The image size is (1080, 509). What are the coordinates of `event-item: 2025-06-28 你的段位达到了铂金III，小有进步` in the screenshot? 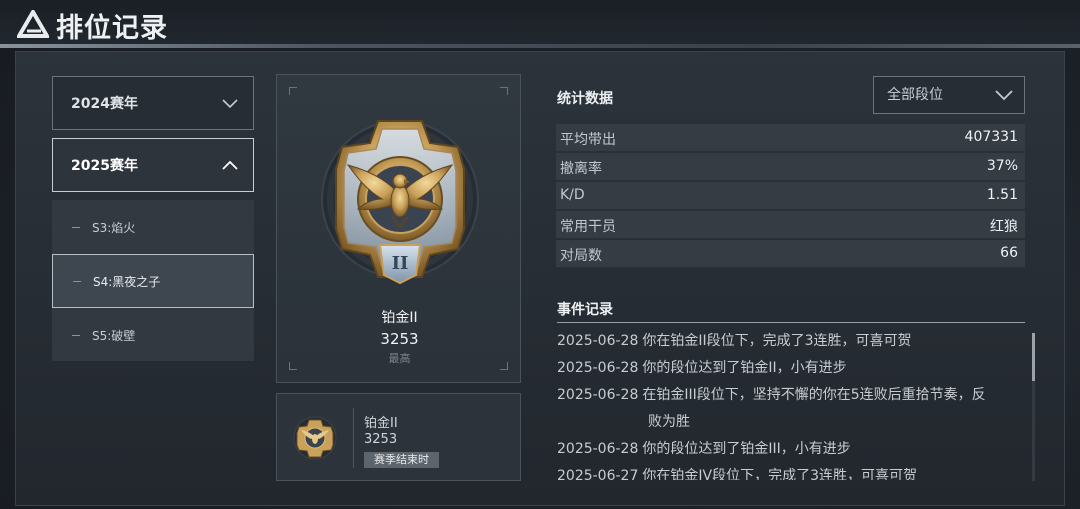 It's located at (787, 449).